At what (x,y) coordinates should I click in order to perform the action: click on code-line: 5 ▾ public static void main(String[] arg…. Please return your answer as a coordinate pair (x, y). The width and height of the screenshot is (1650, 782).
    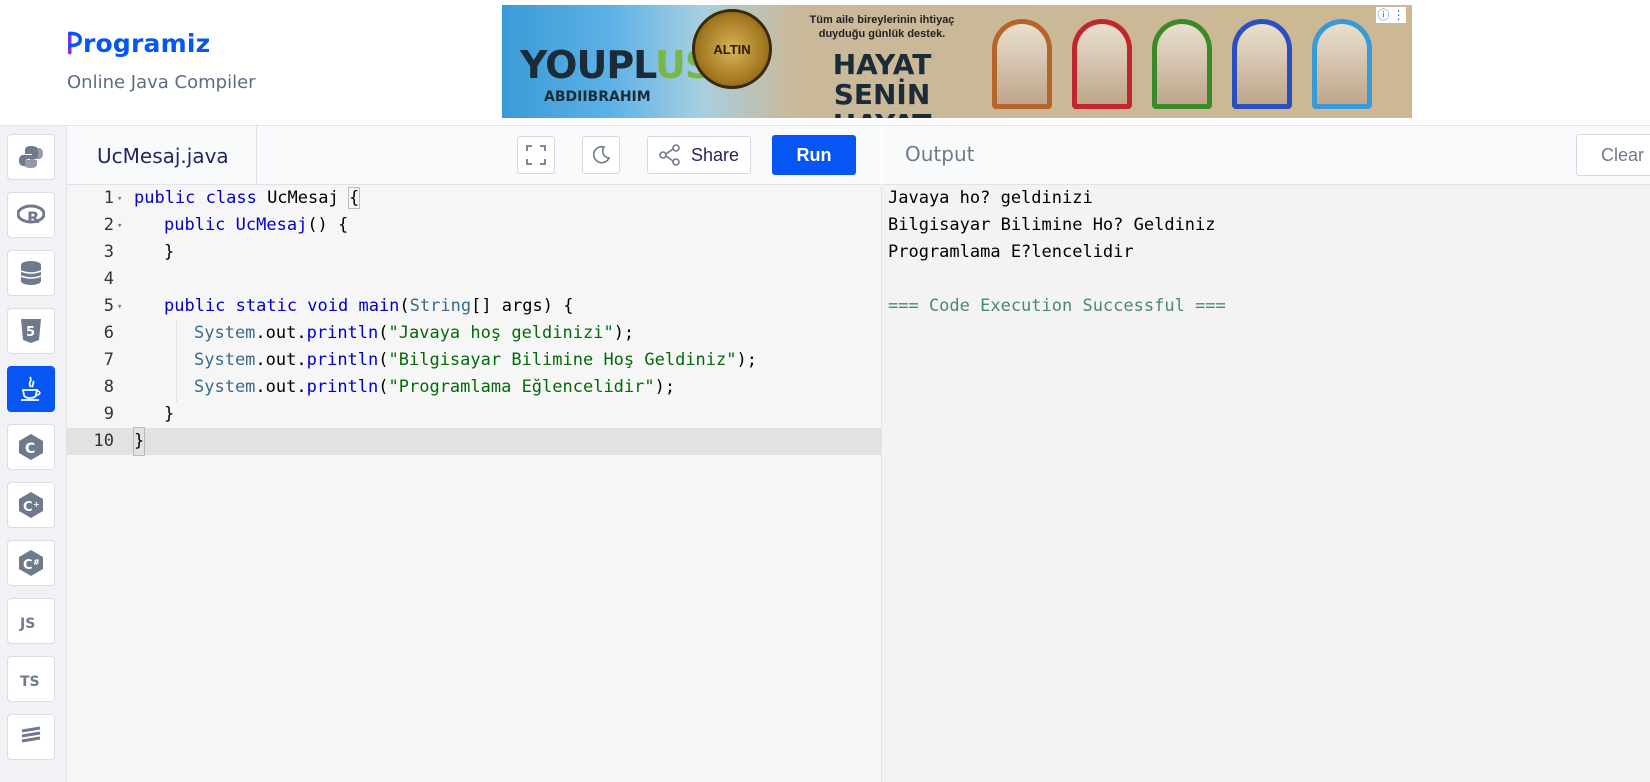
    Looking at the image, I should click on (474, 306).